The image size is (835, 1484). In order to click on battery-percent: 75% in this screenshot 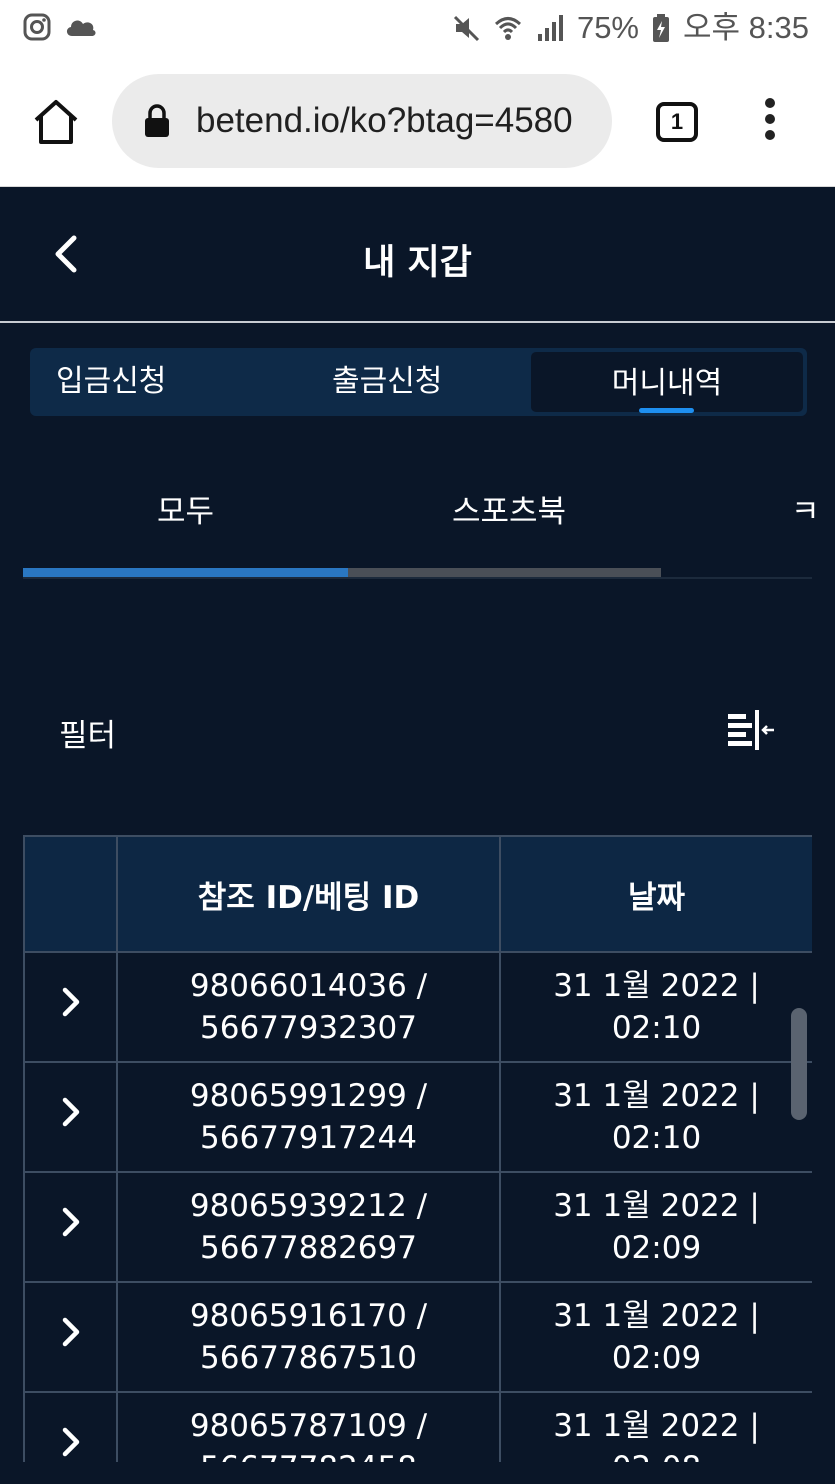, I will do `click(607, 27)`.